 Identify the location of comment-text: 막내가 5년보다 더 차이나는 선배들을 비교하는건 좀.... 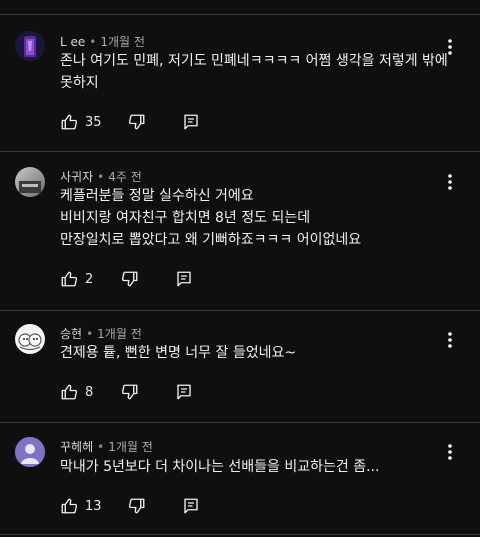
(252, 467).